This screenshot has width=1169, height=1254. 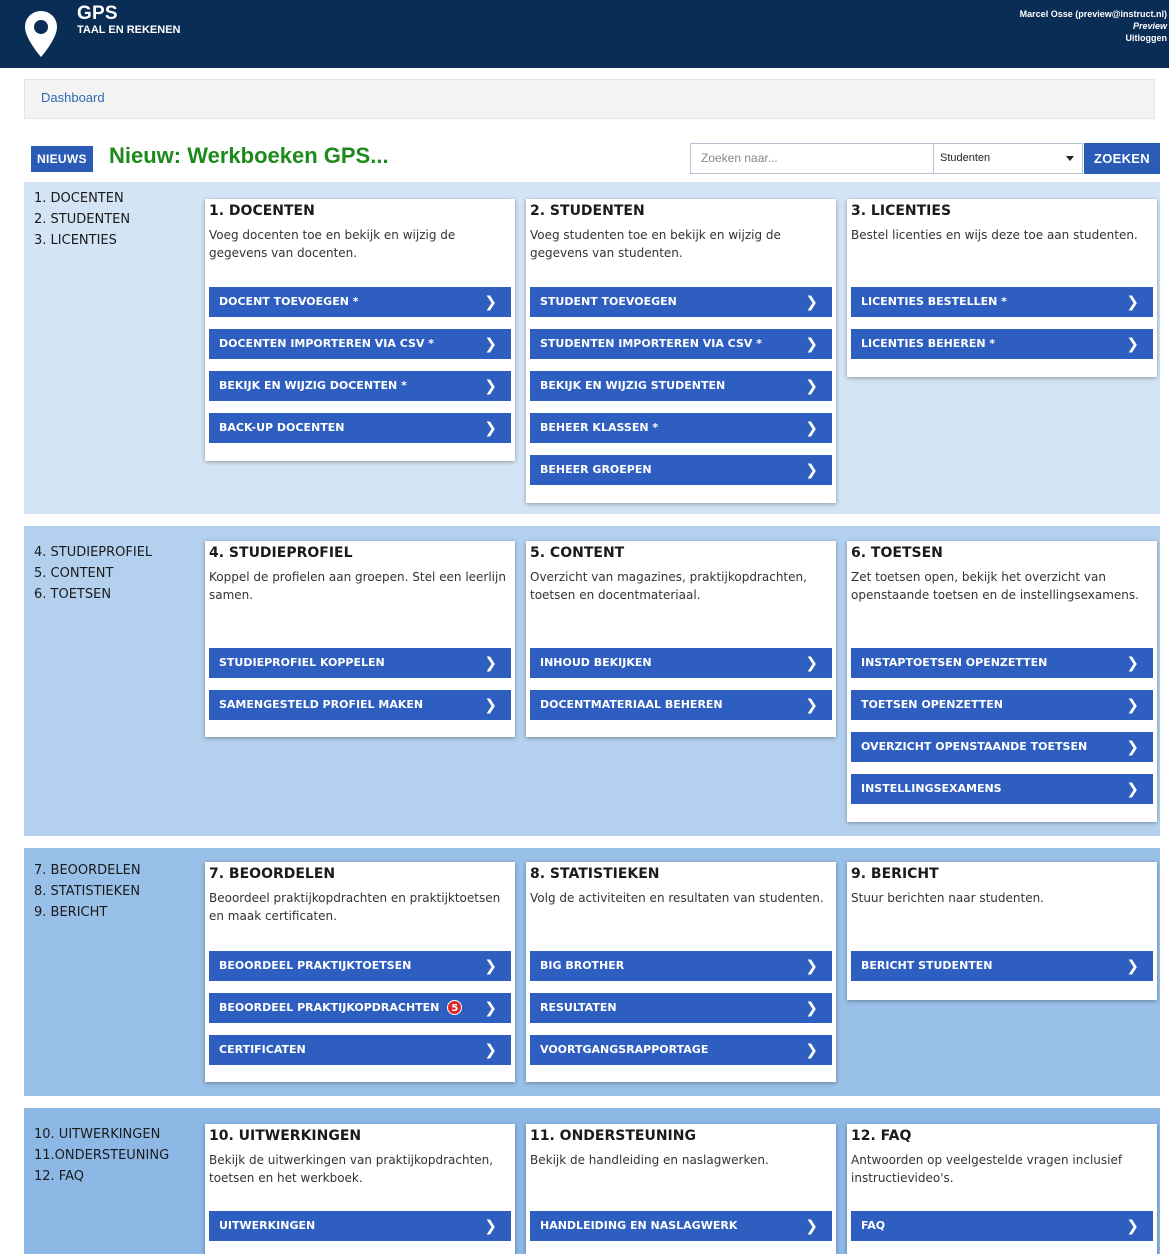 What do you see at coordinates (1070, 158) in the screenshot?
I see `chevron-down-icon` at bounding box center [1070, 158].